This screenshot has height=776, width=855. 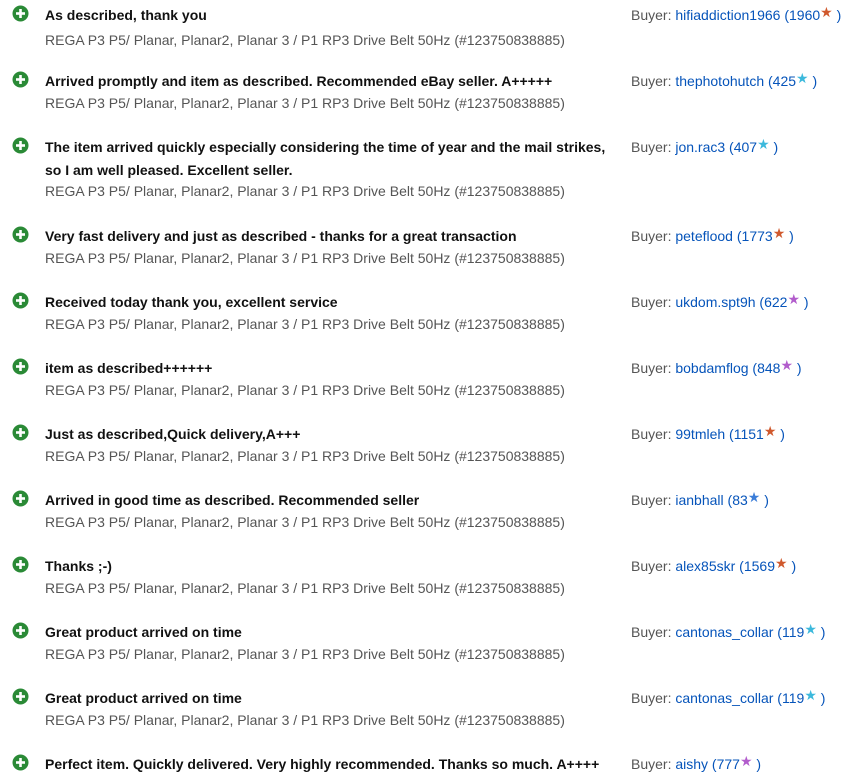 What do you see at coordinates (173, 434) in the screenshot?
I see `feedback-comment: Just as described,Quick delivery,A+++` at bounding box center [173, 434].